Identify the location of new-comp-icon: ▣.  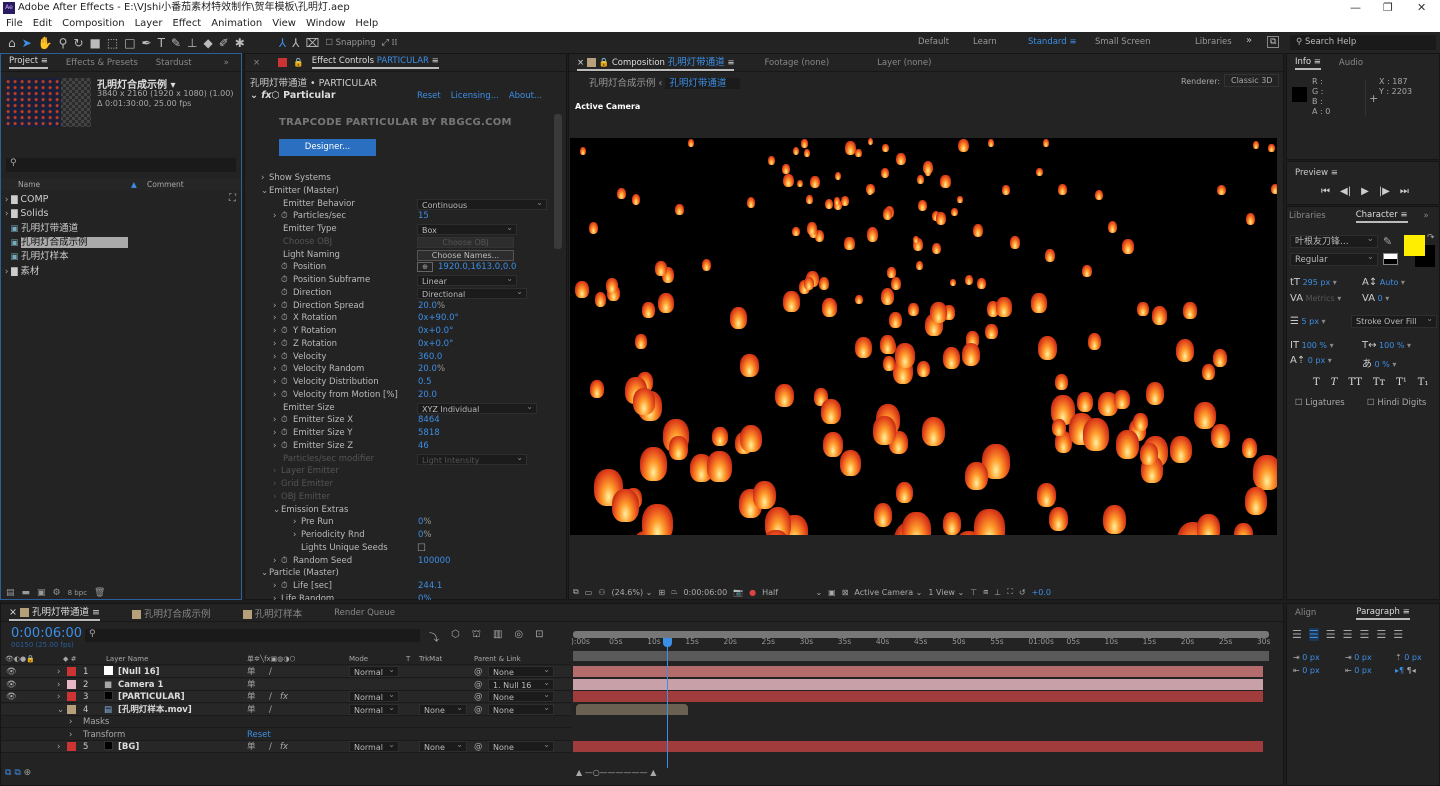
(41, 593).